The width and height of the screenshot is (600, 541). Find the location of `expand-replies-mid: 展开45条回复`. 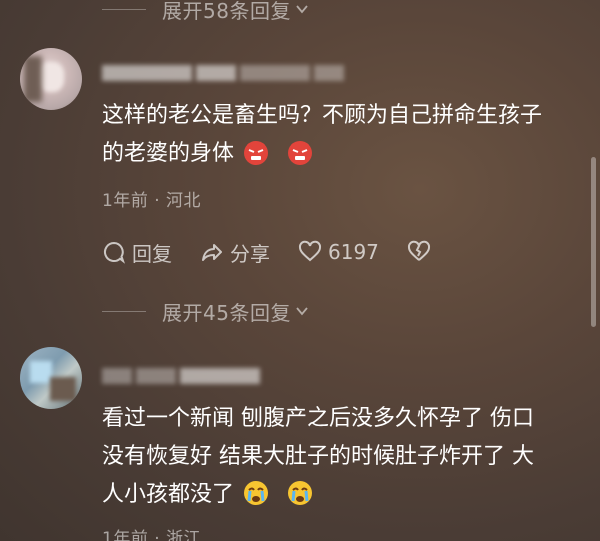

expand-replies-mid: 展开45条回复 is located at coordinates (300, 311).